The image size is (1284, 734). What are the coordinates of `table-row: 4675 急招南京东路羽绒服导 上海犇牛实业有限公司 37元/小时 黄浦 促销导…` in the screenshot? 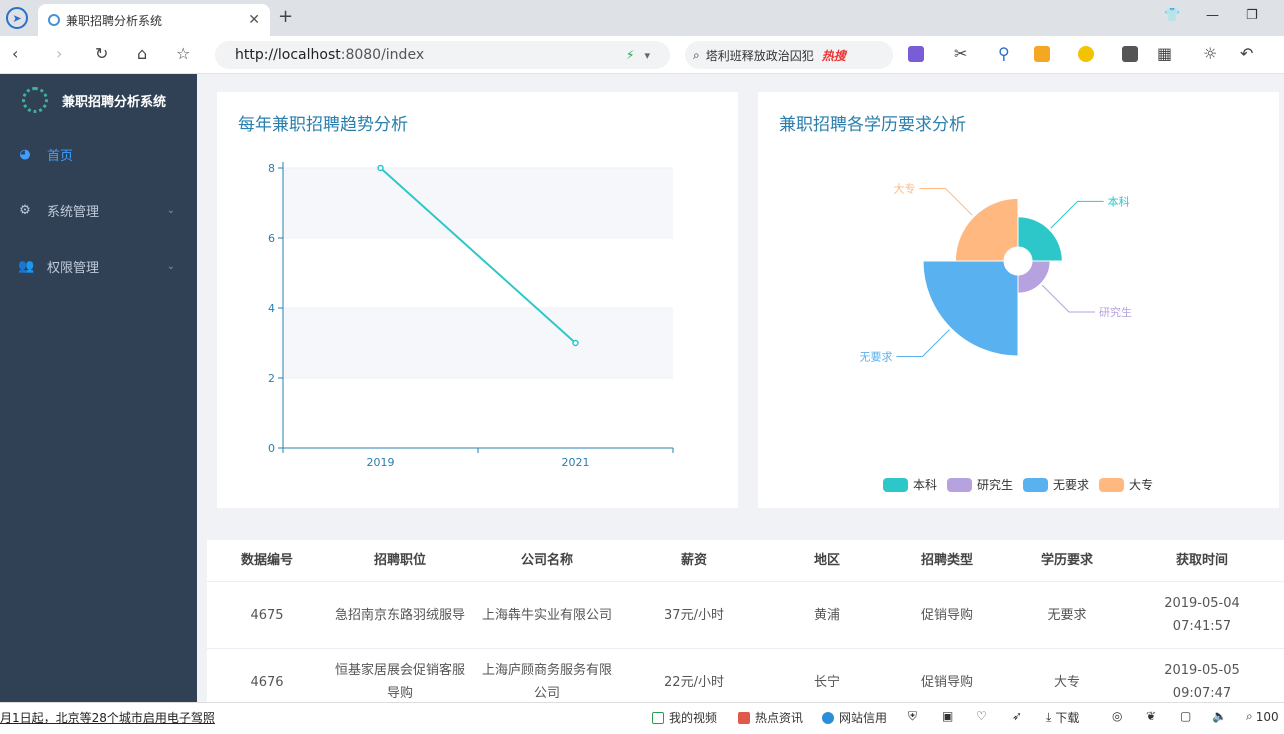 It's located at (745, 615).